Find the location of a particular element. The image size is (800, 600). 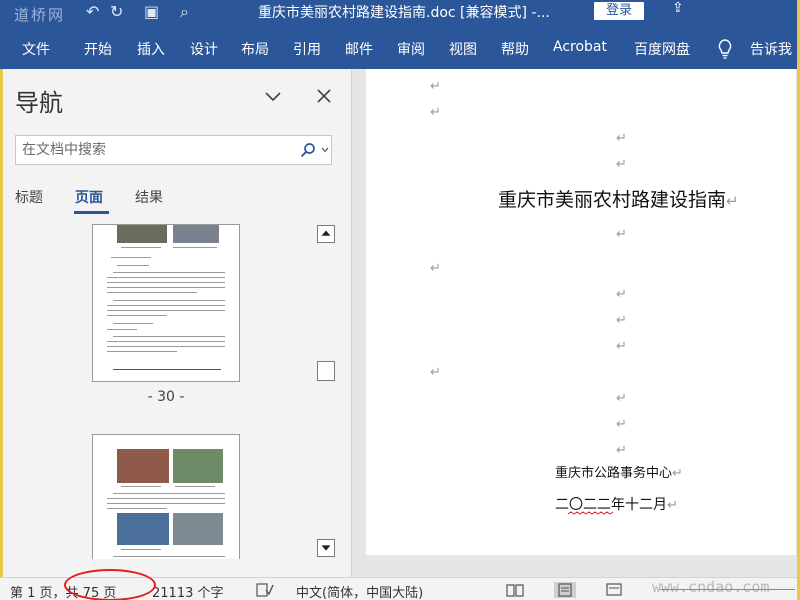

tab-layout: 布局 is located at coordinates (255, 49).